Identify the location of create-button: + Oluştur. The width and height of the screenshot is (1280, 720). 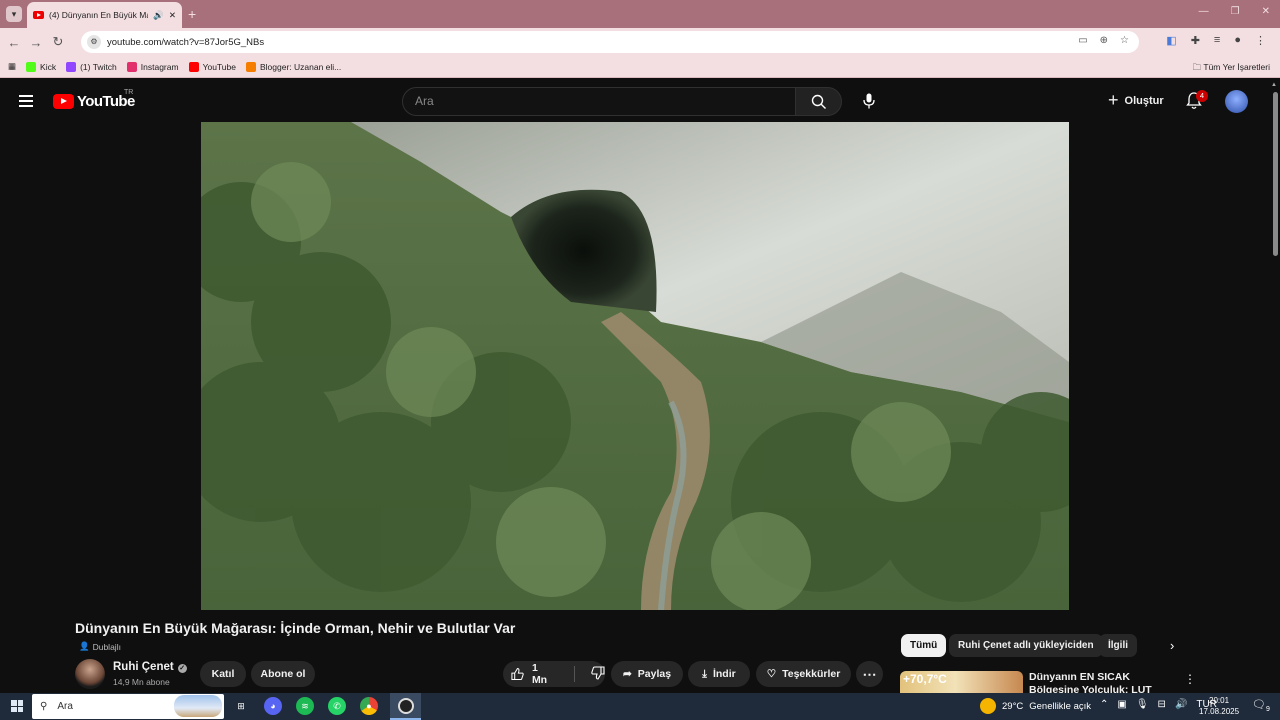
(1136, 100).